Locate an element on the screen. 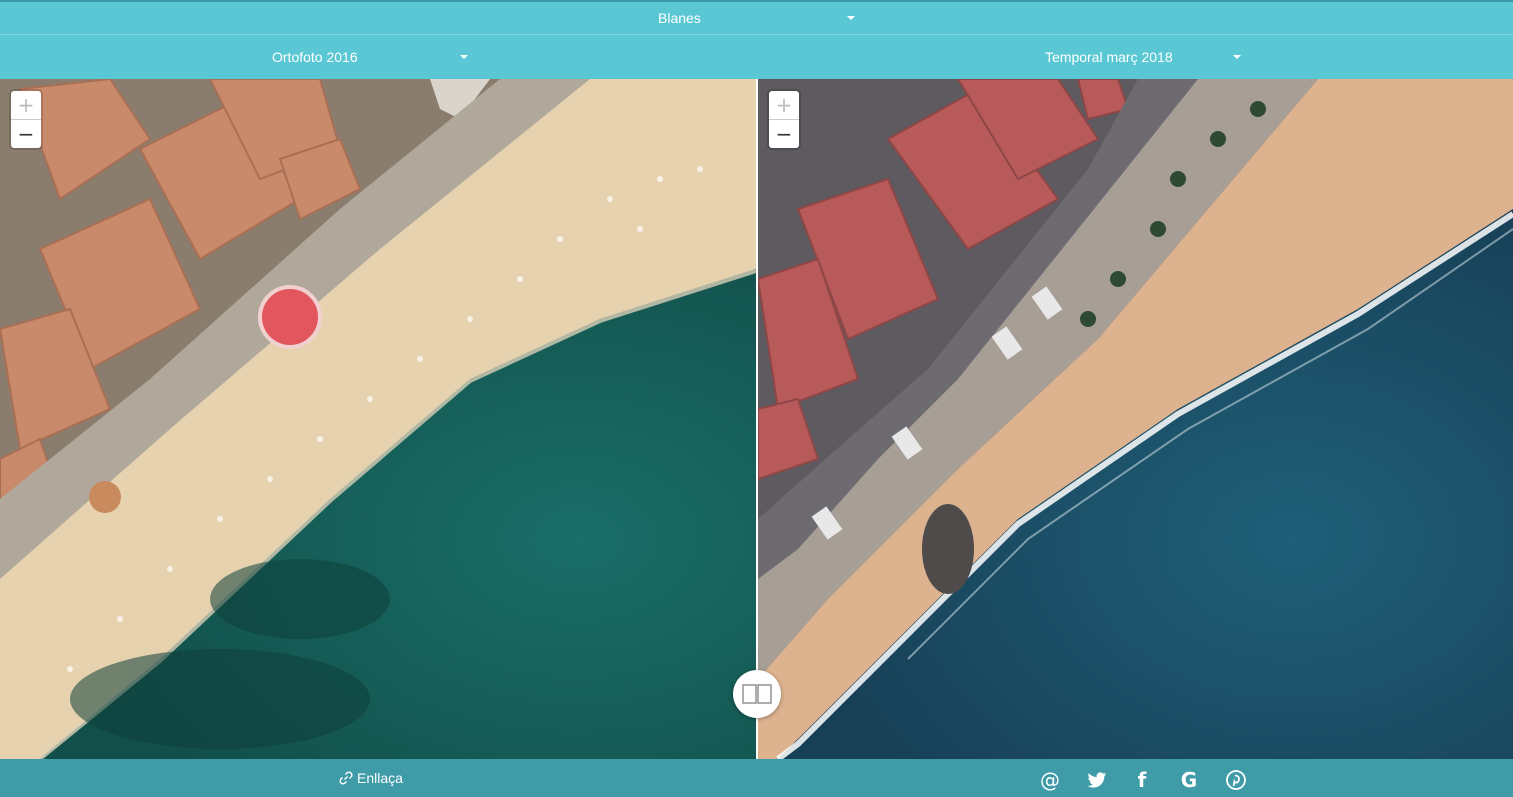 This screenshot has height=797, width=1513. permalink-button: Enllaça is located at coordinates (371, 778).